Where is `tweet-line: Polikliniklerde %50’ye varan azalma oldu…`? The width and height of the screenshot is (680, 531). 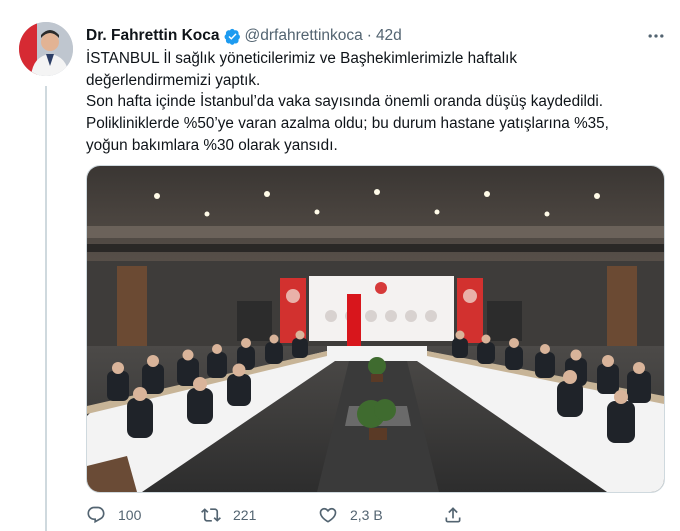 tweet-line: Polikliniklerde %50’ye varan azalma oldu… is located at coordinates (347, 124).